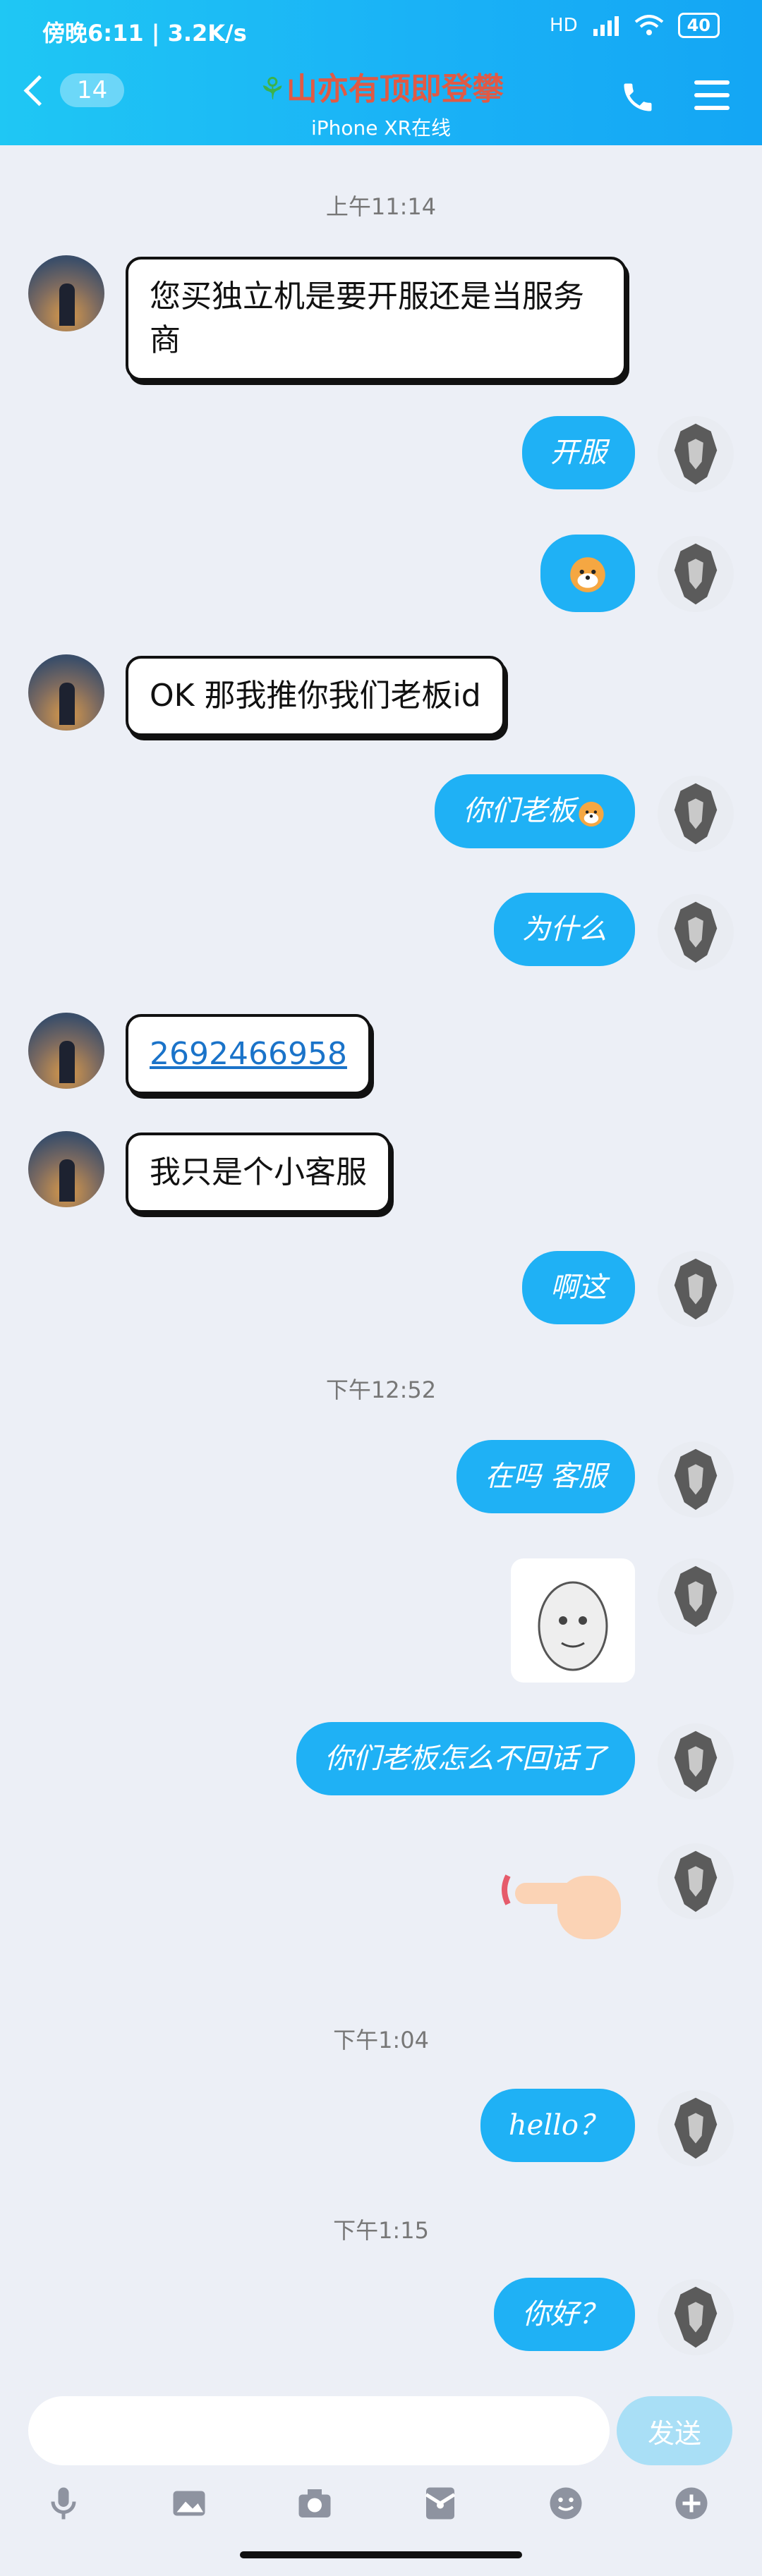 The width and height of the screenshot is (762, 2576). I want to click on id-link: 2692466958, so click(248, 1054).